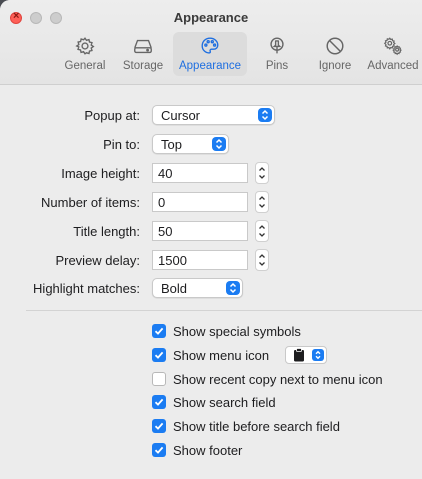  I want to click on clipboard-icon, so click(299, 355).